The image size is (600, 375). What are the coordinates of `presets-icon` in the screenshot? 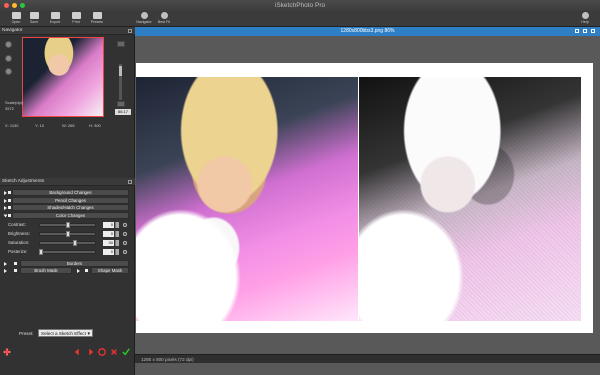 It's located at (97, 15).